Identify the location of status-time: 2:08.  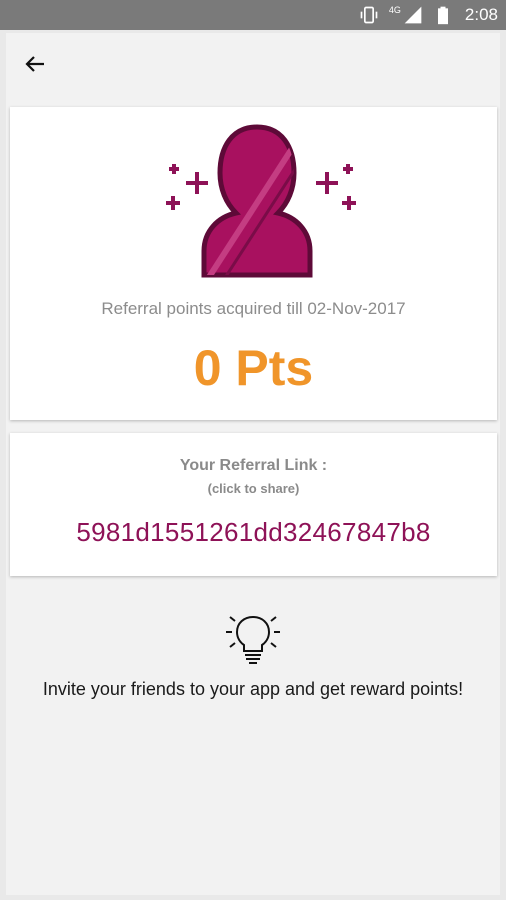
(481, 14).